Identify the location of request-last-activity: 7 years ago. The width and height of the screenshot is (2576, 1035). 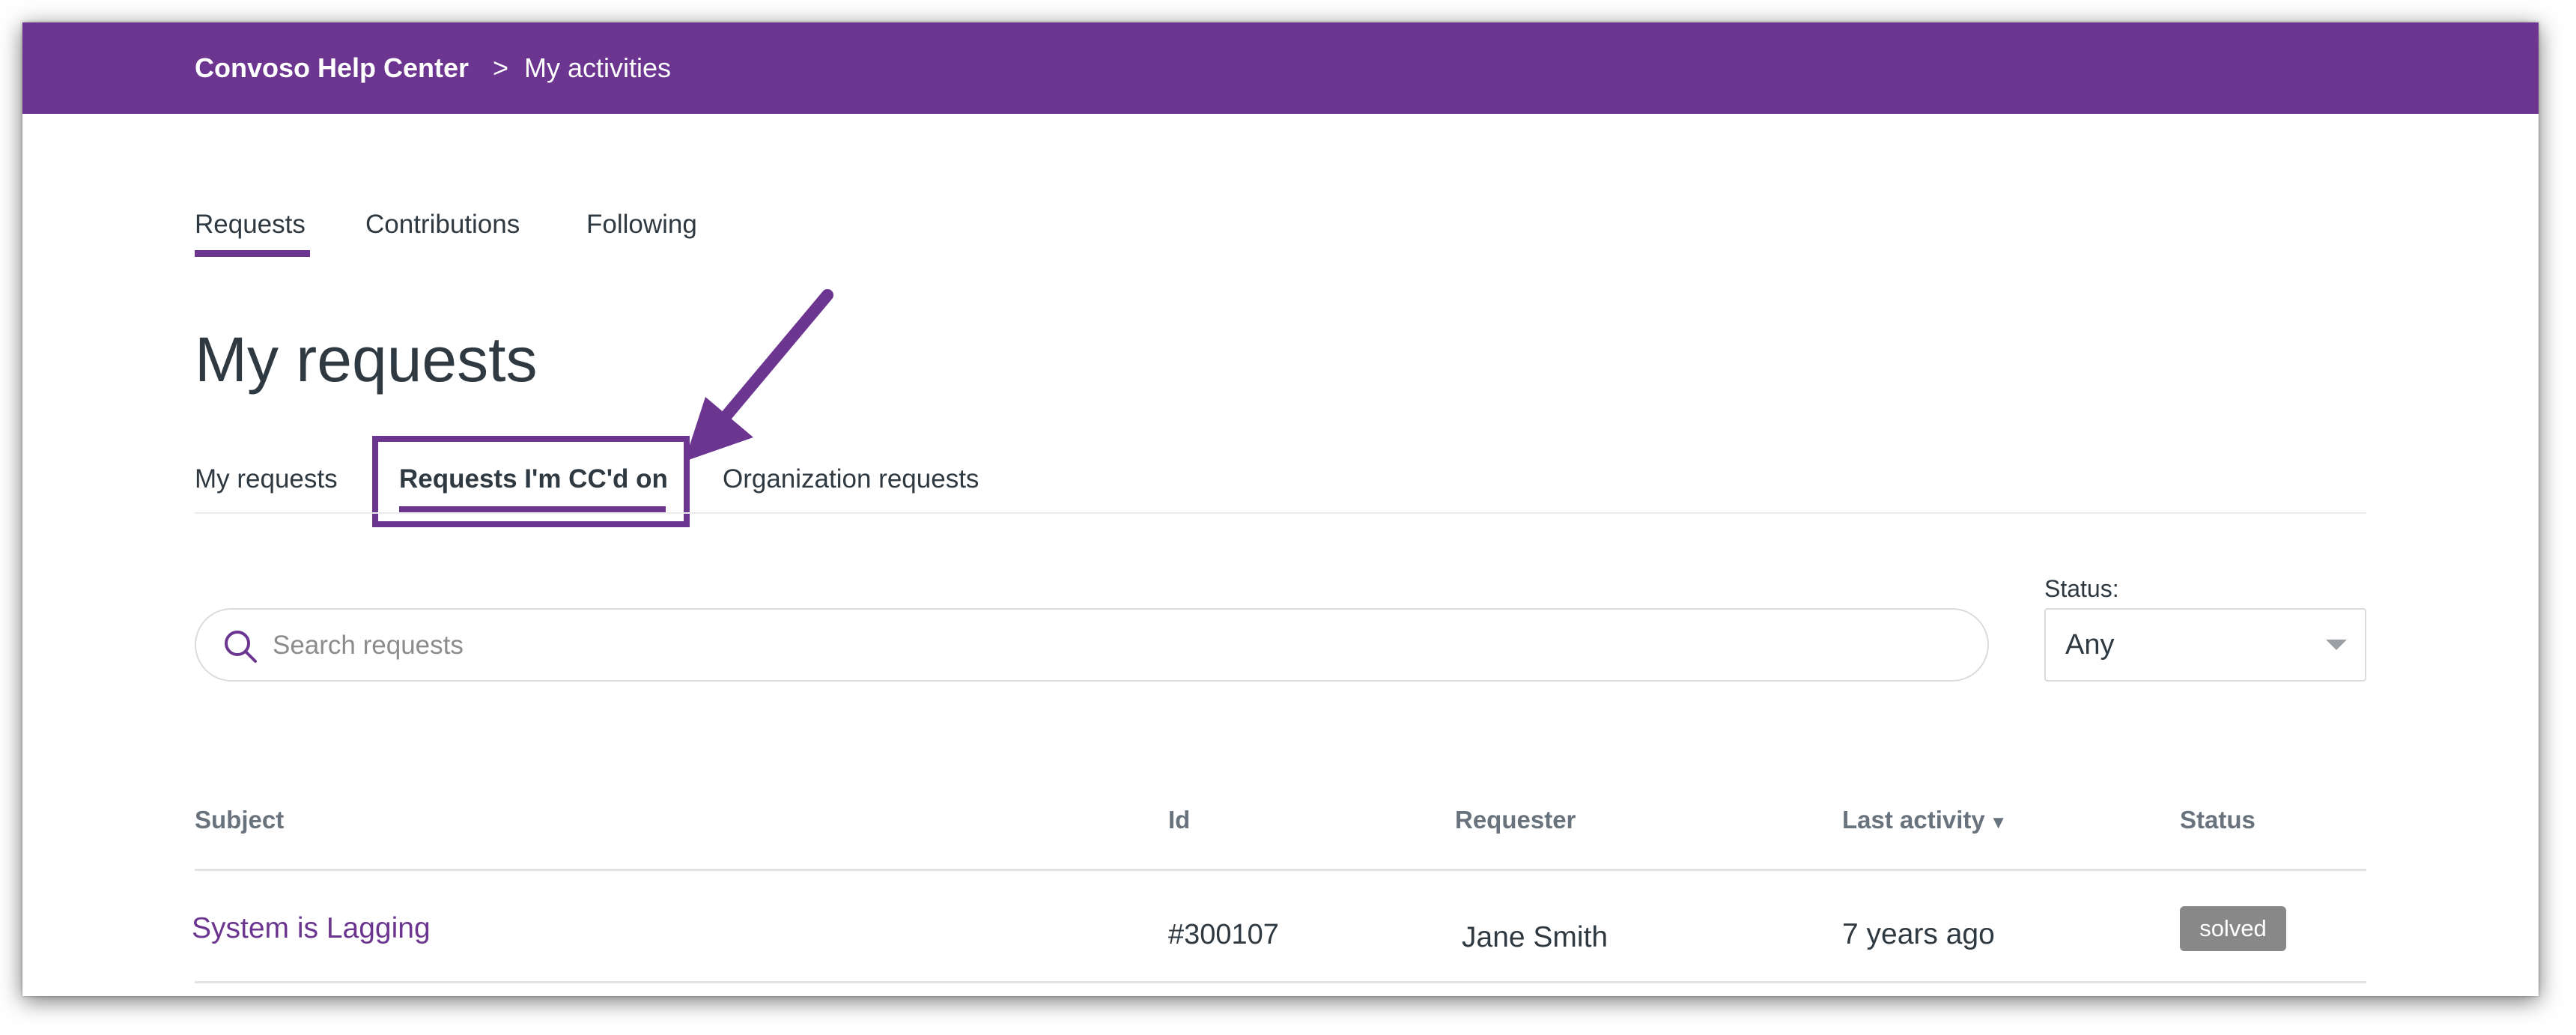
(1918, 934).